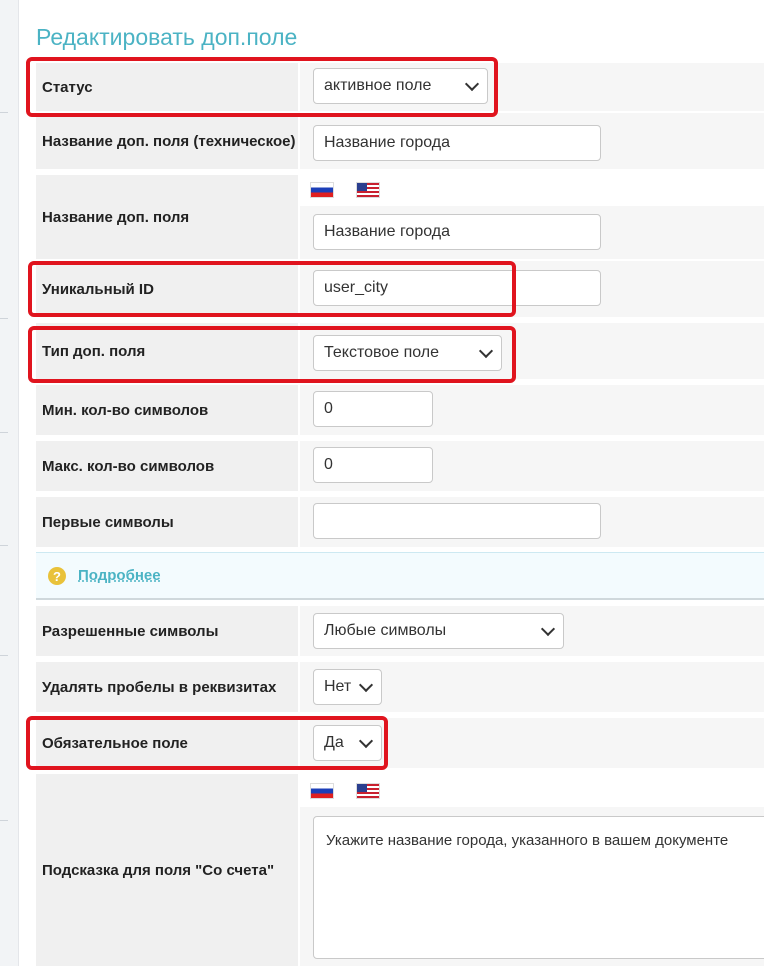 Image resolution: width=764 pixels, height=966 pixels. What do you see at coordinates (457, 521) in the screenshot?
I see `first-chars-input` at bounding box center [457, 521].